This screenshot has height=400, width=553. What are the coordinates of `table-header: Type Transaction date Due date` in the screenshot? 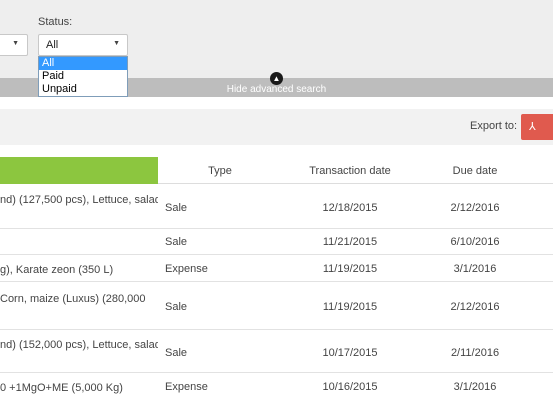 It's located at (276, 170).